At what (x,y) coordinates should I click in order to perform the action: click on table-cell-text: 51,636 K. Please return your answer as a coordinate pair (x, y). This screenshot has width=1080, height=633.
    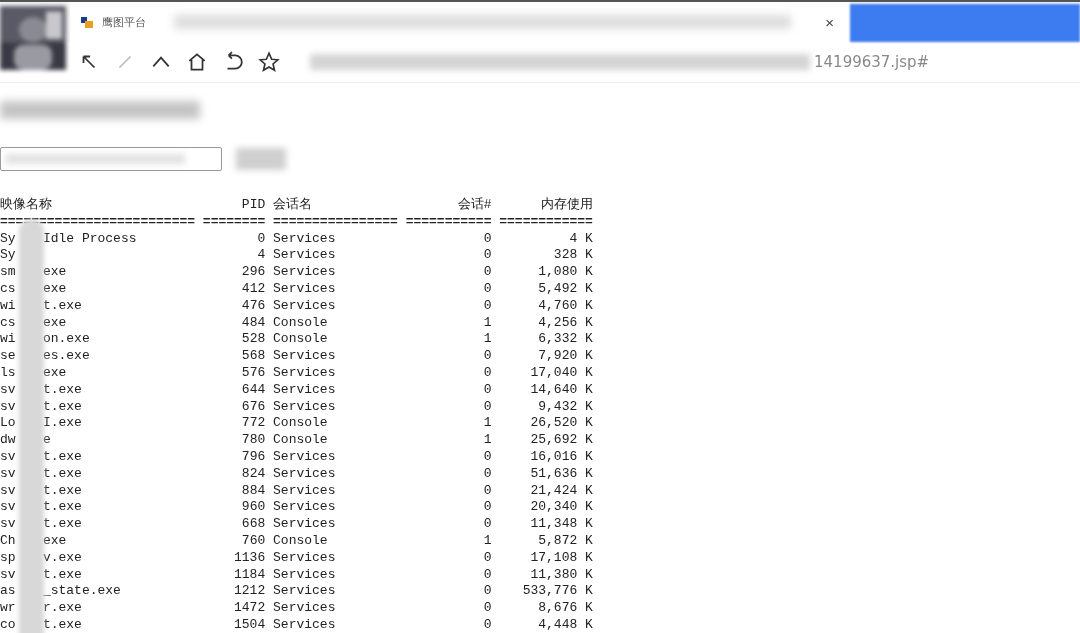
    Looking at the image, I should click on (561, 474).